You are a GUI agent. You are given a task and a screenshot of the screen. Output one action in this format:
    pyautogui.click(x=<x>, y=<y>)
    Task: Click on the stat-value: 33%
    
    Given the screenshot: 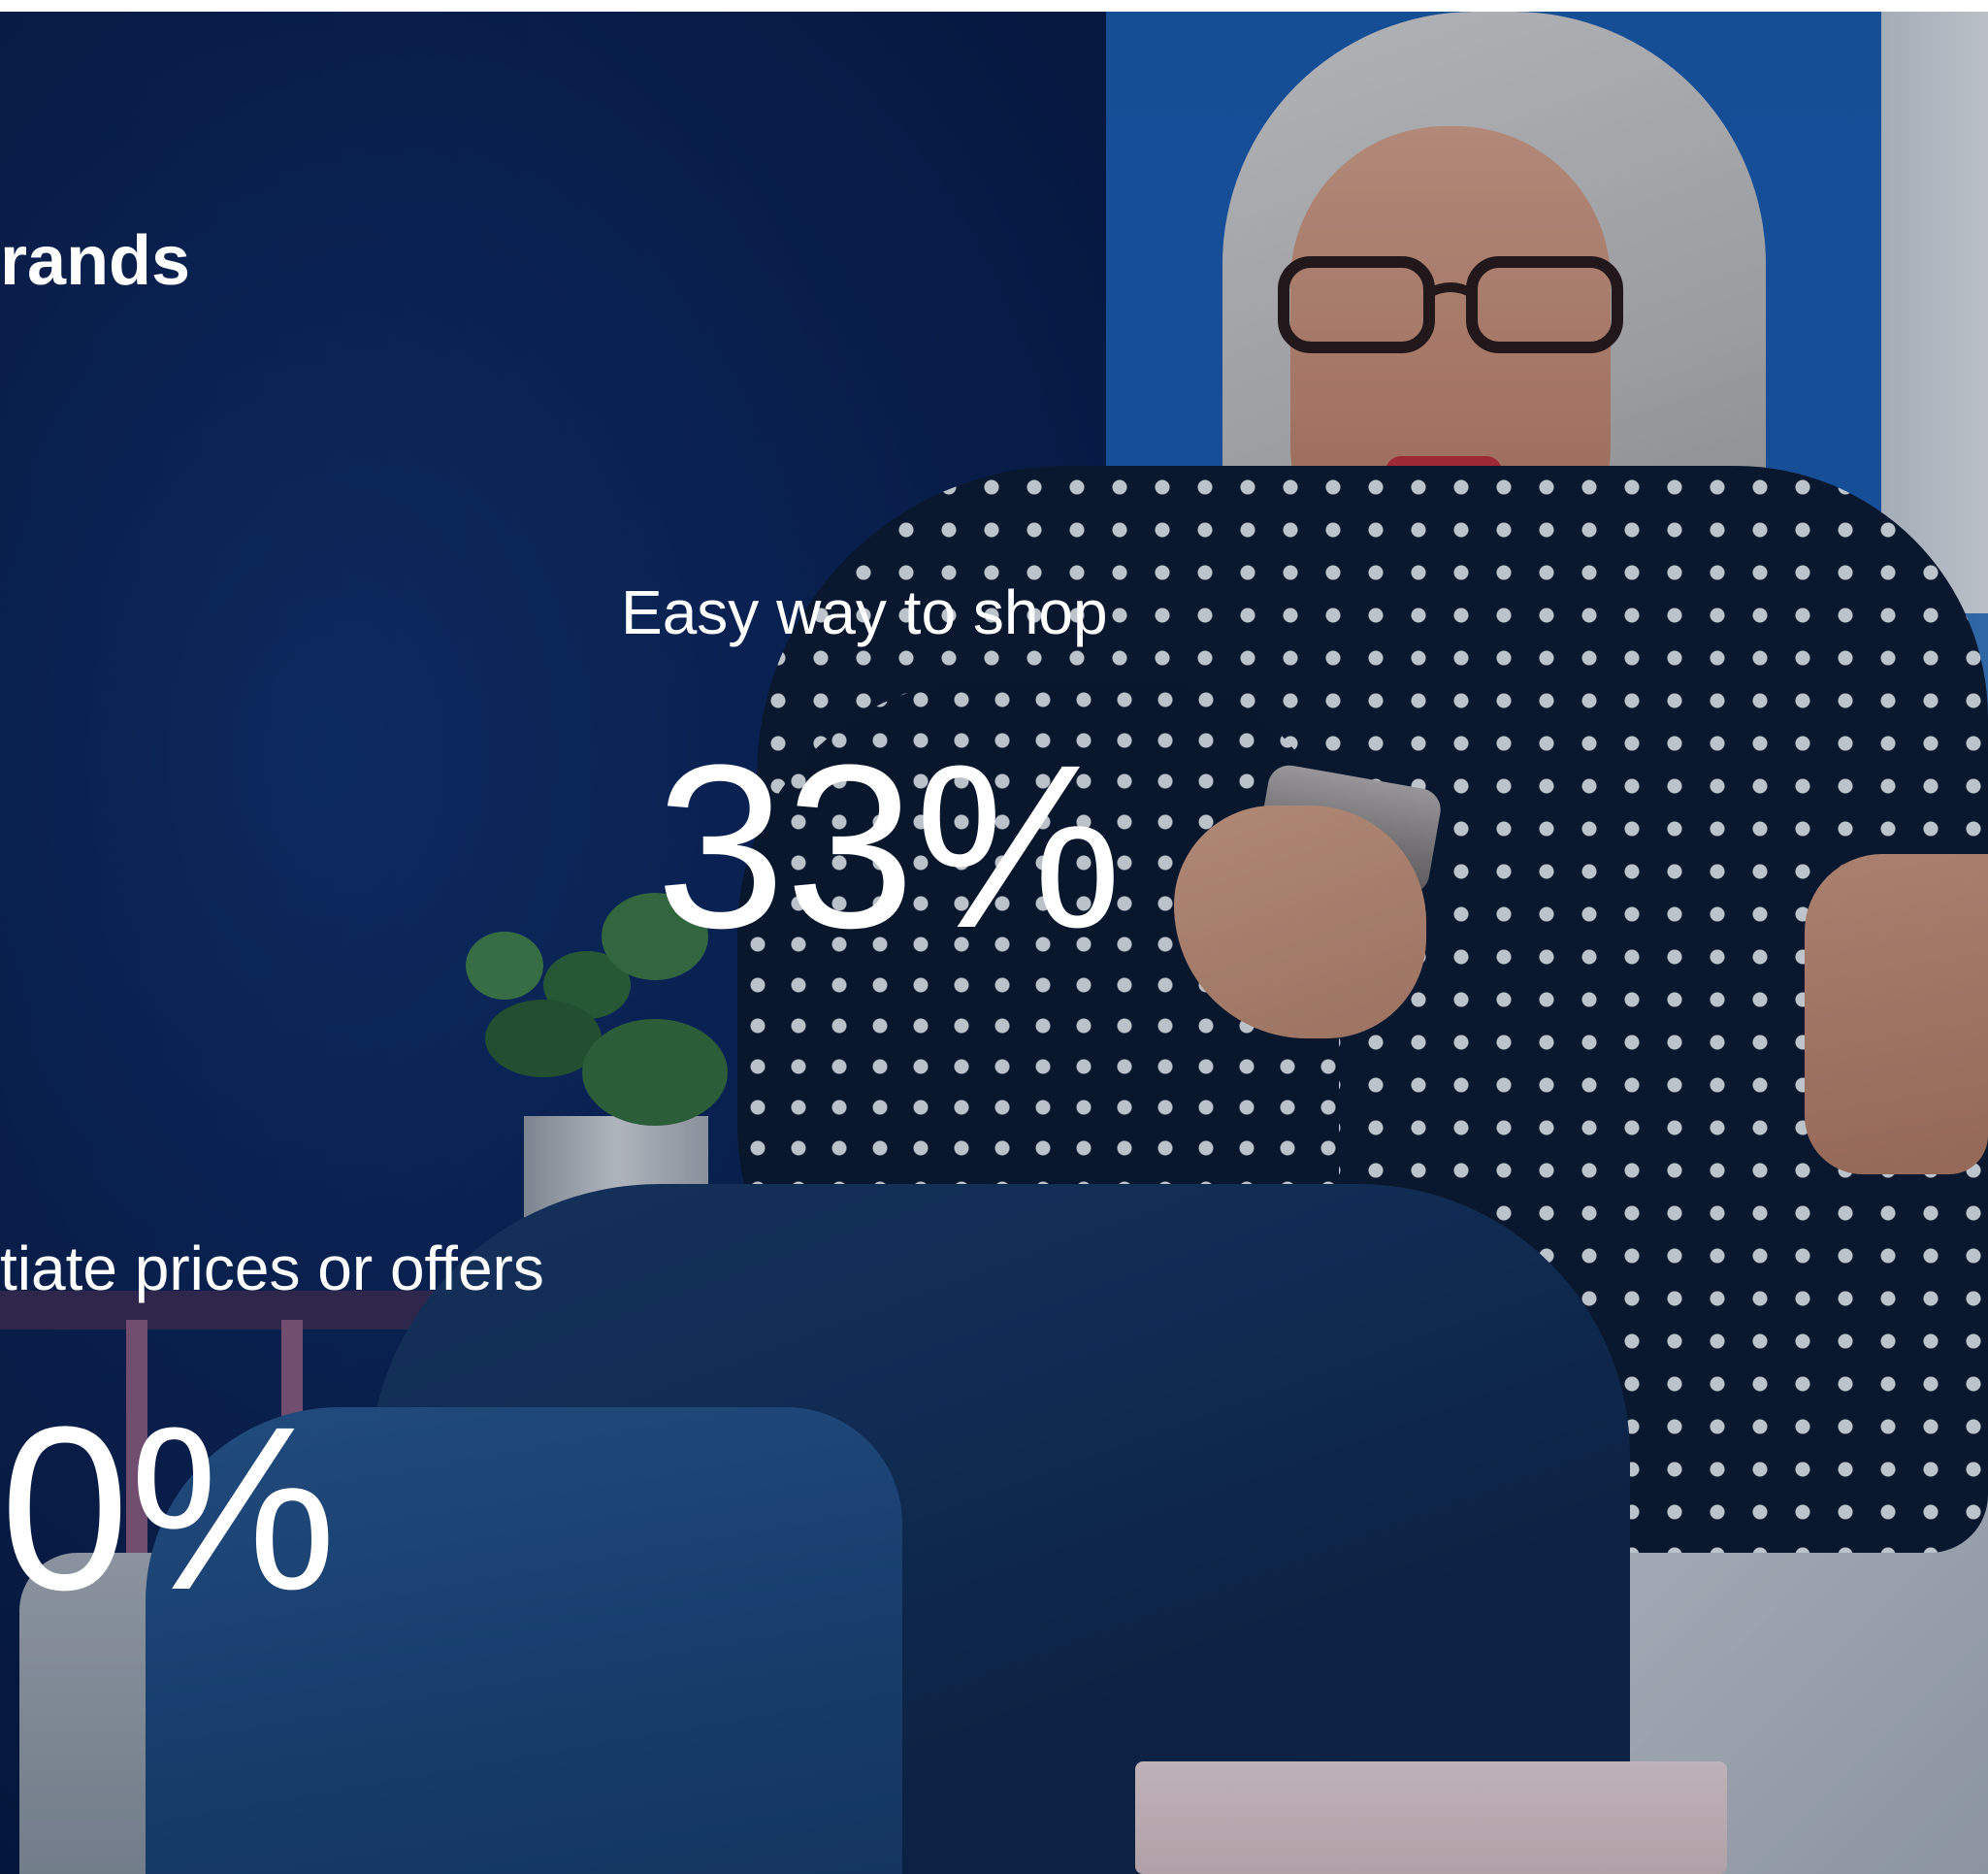 What is the action you would take?
    pyautogui.click(x=889, y=846)
    